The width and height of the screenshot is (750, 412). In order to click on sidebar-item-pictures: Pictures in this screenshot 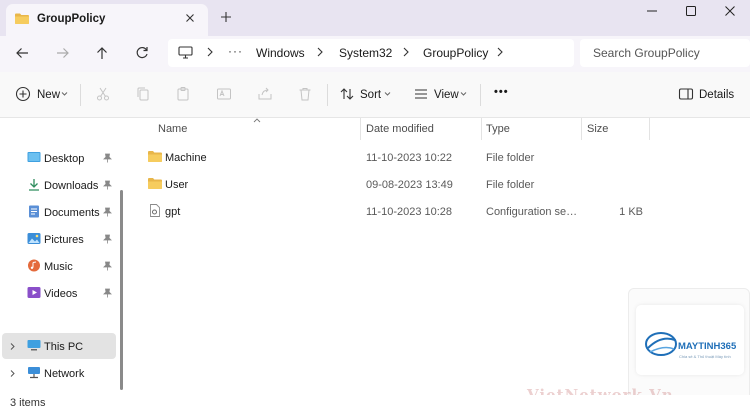, I will do `click(58, 239)`.